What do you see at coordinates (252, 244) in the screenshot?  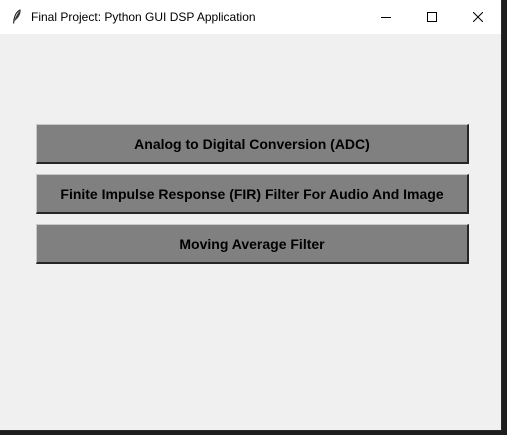 I see `moving-average-filter-button: Moving Average Filter` at bounding box center [252, 244].